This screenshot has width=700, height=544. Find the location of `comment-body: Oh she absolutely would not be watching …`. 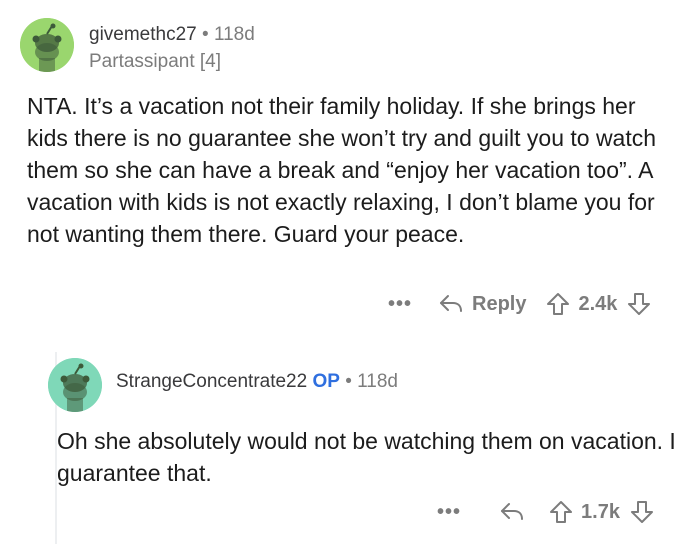

comment-body: Oh she absolutely would not be watching … is located at coordinates (366, 457).